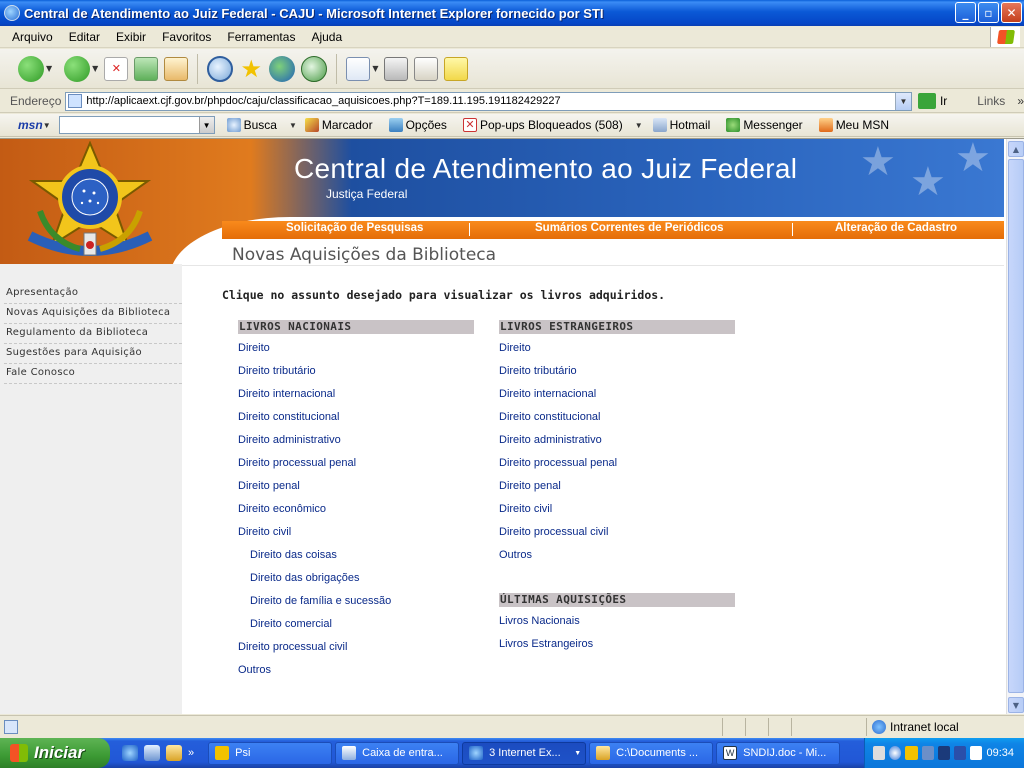 The width and height of the screenshot is (1024, 768). What do you see at coordinates (617, 532) in the screenshot?
I see `estrangeiros-link: Direito processual civil` at bounding box center [617, 532].